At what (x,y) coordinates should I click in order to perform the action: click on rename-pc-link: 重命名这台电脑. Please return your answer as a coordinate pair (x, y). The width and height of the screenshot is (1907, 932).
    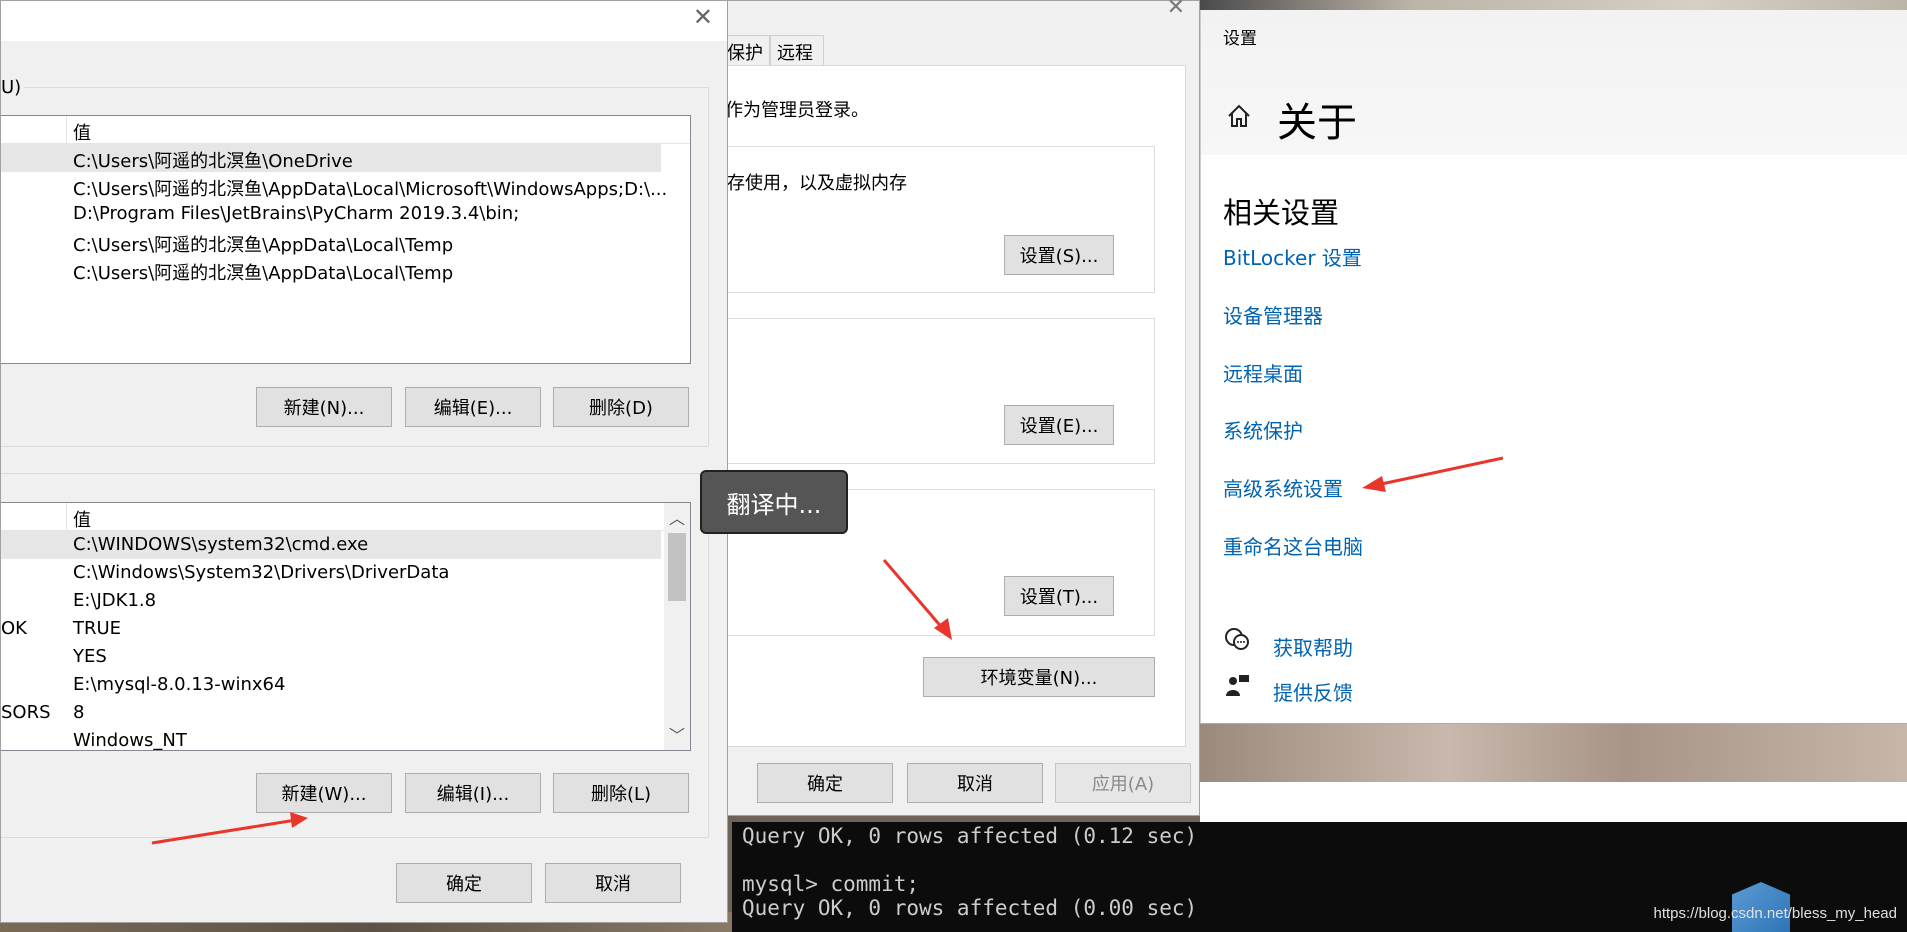
    Looking at the image, I should click on (1293, 545).